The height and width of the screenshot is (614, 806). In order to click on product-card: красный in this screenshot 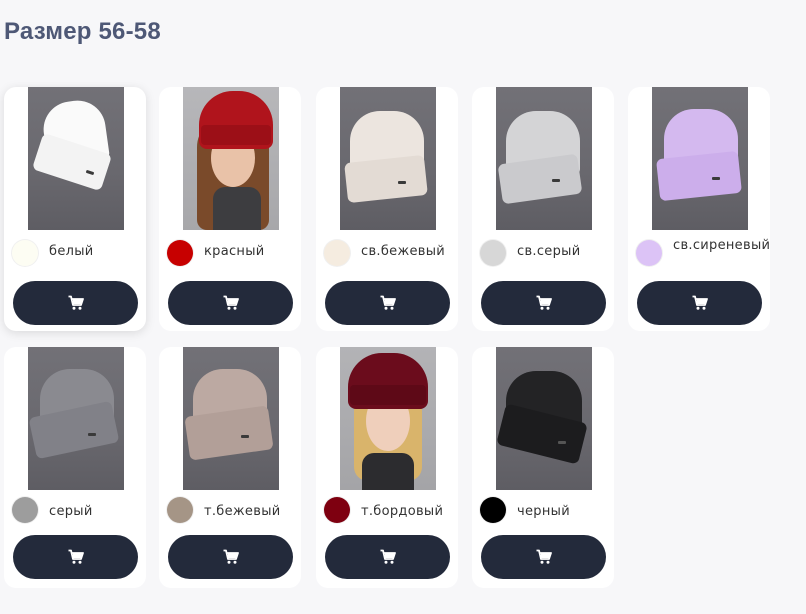, I will do `click(230, 209)`.